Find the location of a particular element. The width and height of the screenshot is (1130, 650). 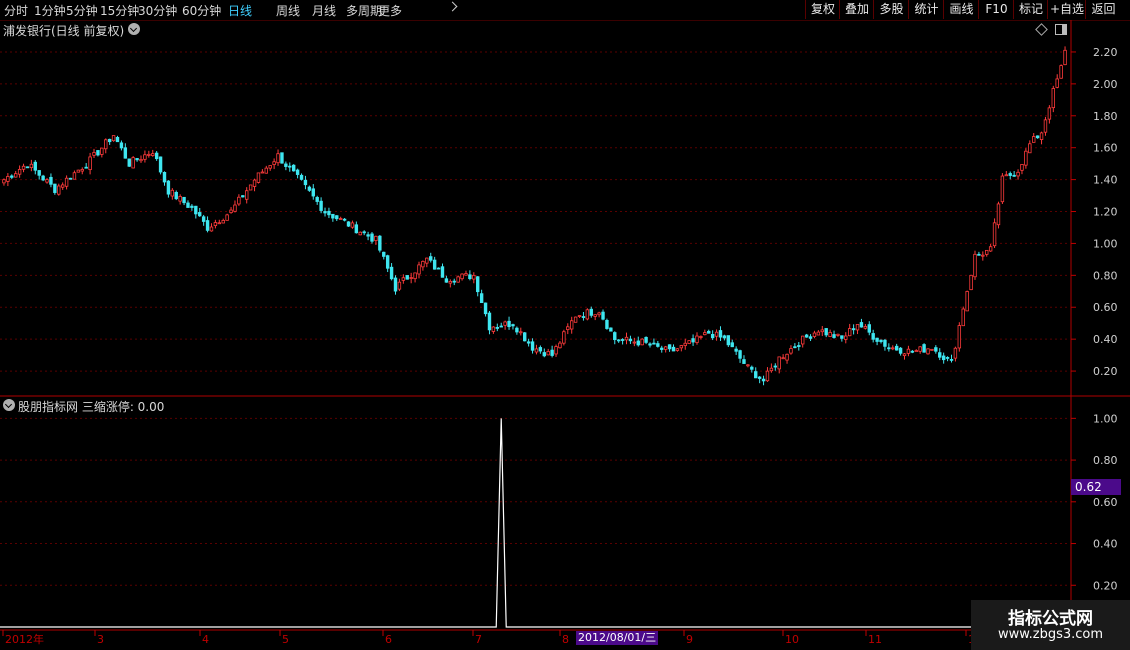

period-tab-7: 周线 is located at coordinates (288, 10).